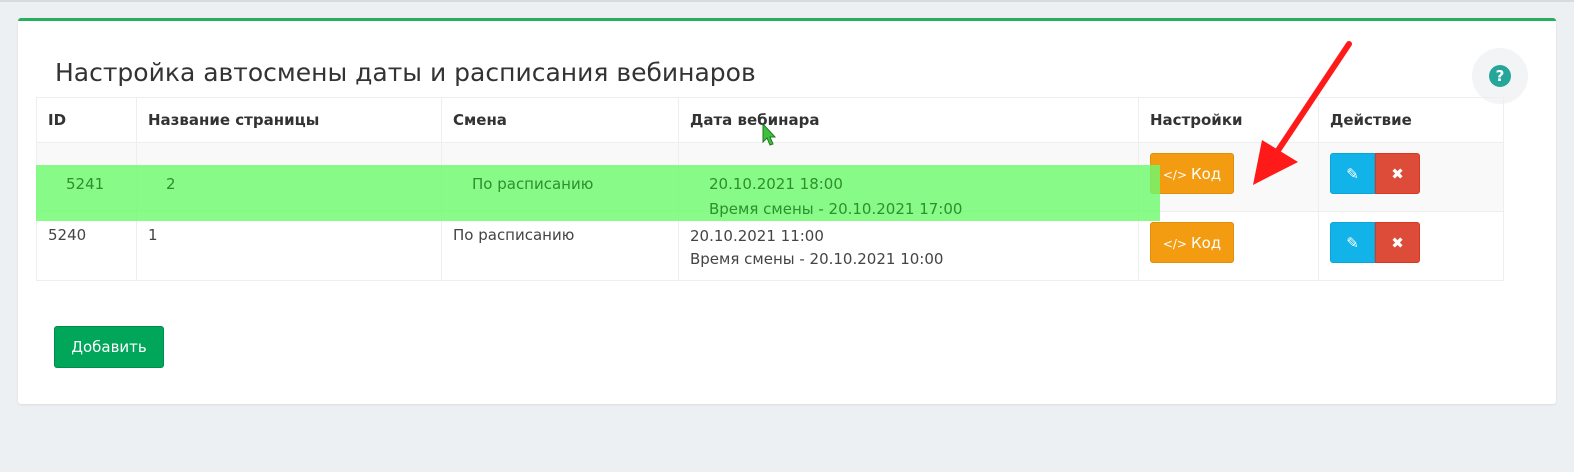 This screenshot has height=472, width=1574. I want to click on help-button: ?, so click(1500, 76).